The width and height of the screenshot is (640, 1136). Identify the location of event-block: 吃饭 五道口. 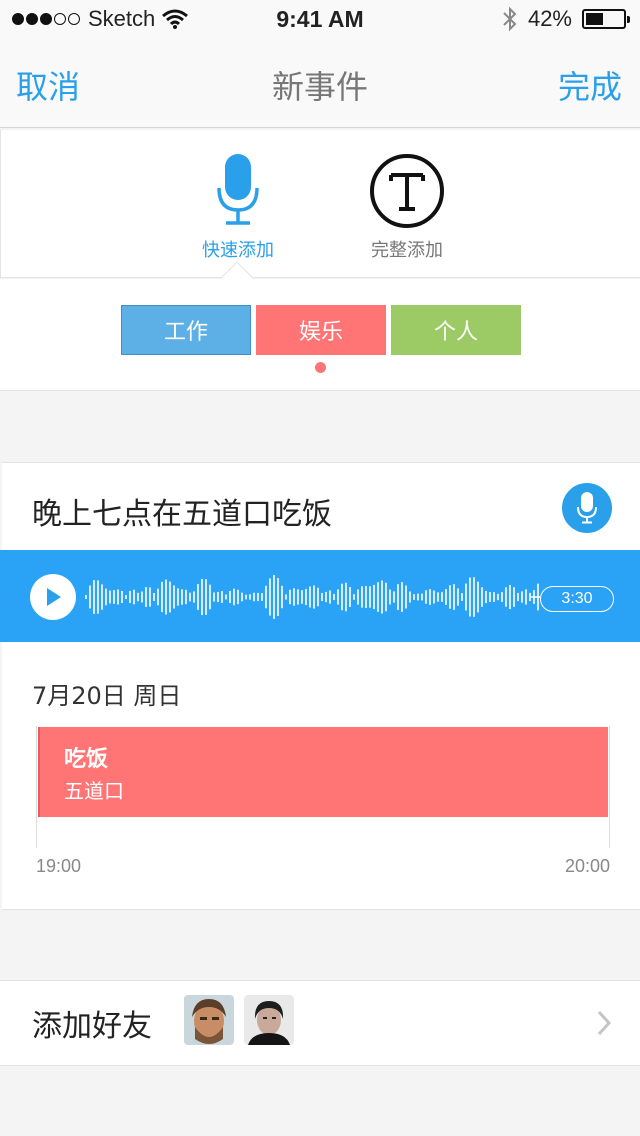
(323, 772).